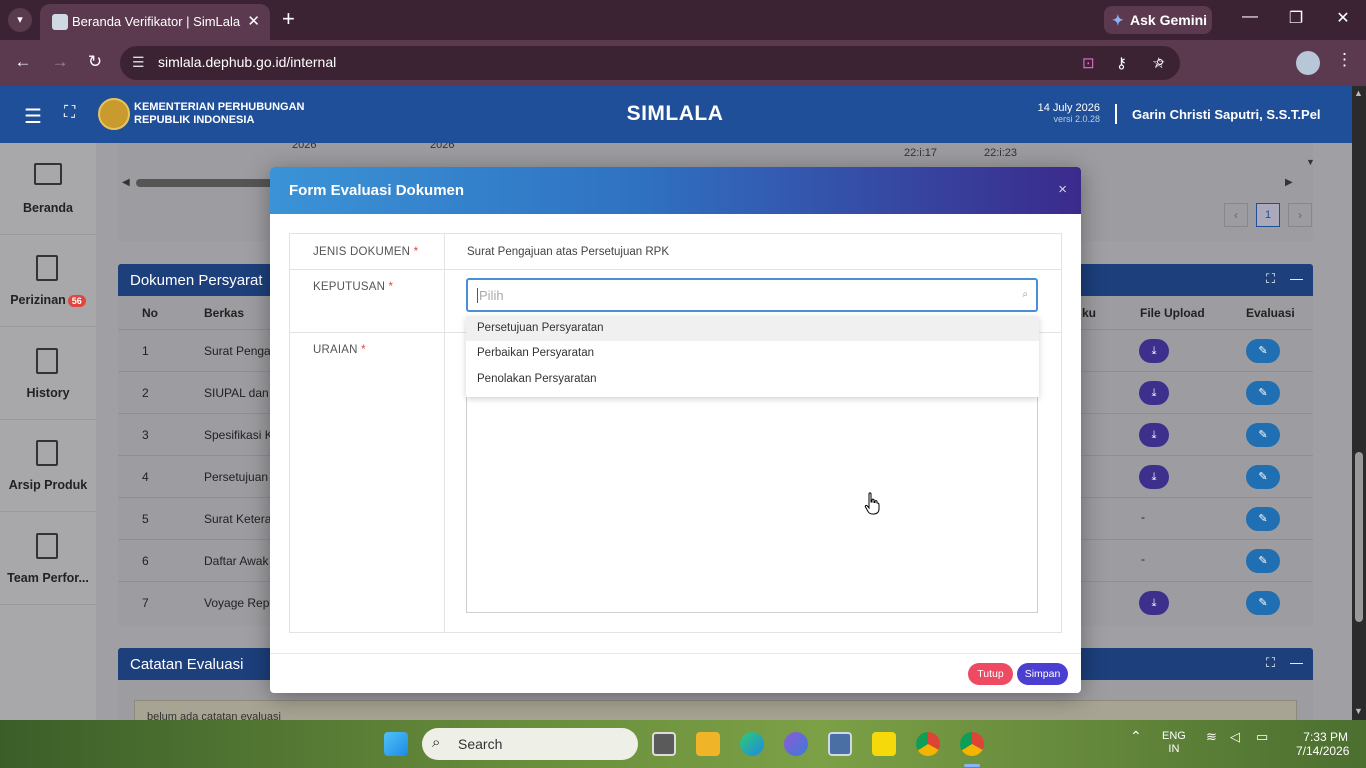 Image resolution: width=1366 pixels, height=768 pixels. What do you see at coordinates (1359, 537) in the screenshot?
I see `scrollbar-thumb` at bounding box center [1359, 537].